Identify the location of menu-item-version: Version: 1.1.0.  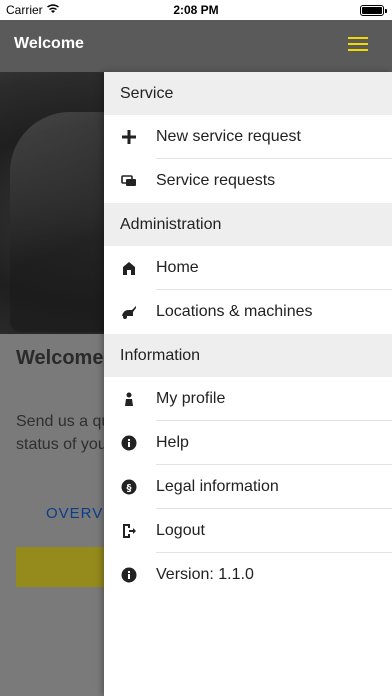
(248, 575).